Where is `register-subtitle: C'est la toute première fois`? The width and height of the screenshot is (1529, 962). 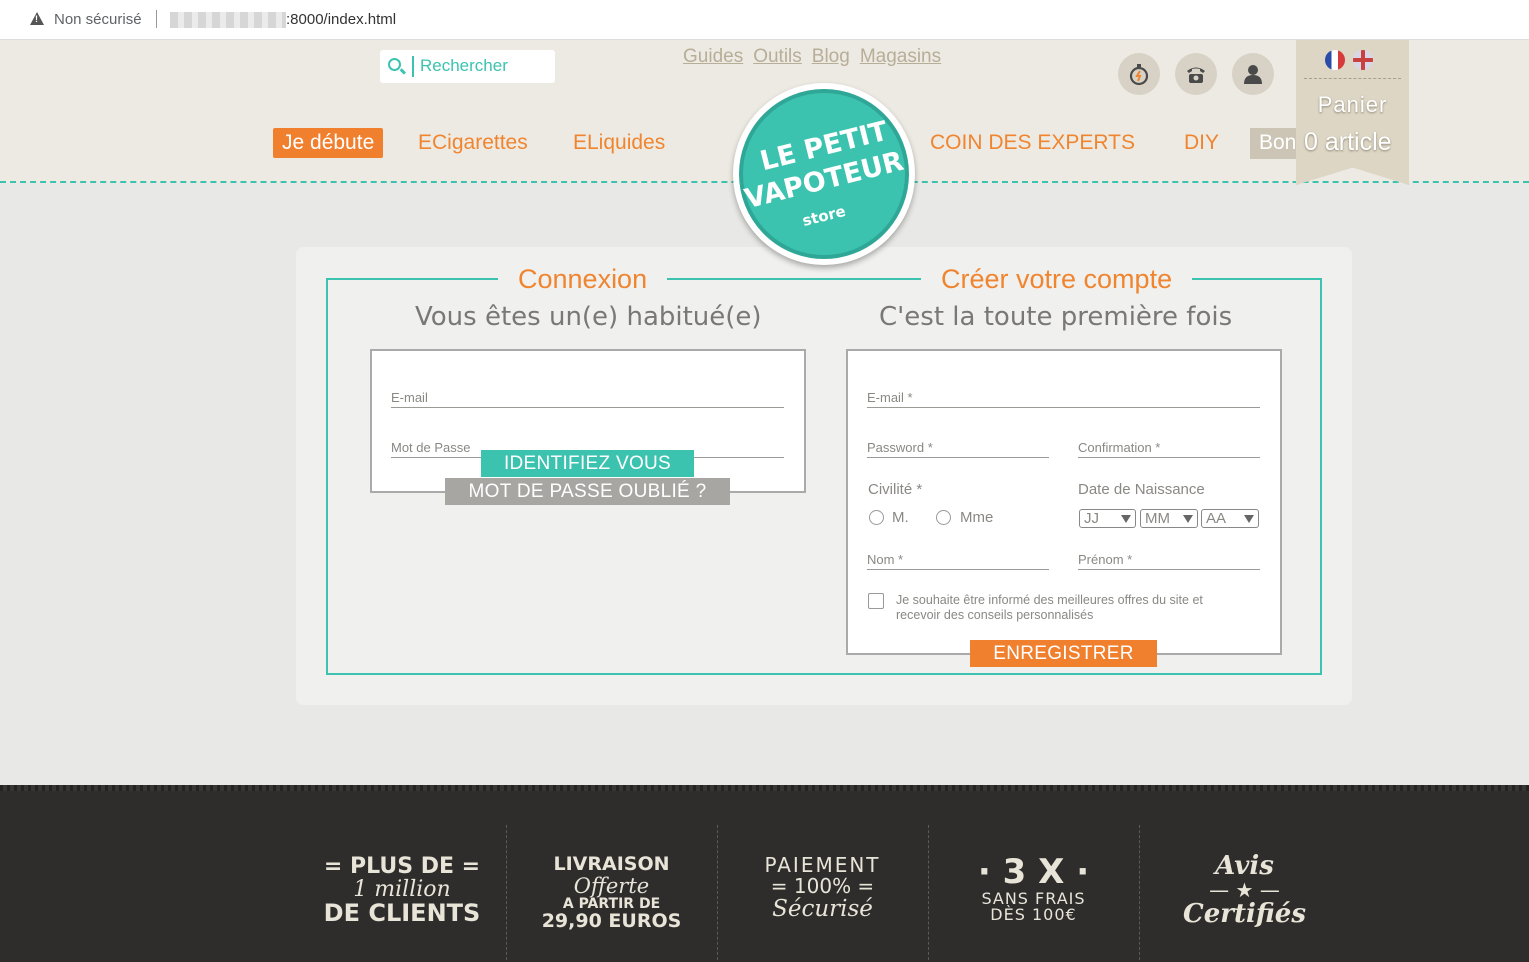 register-subtitle: C'est la toute première fois is located at coordinates (1056, 317).